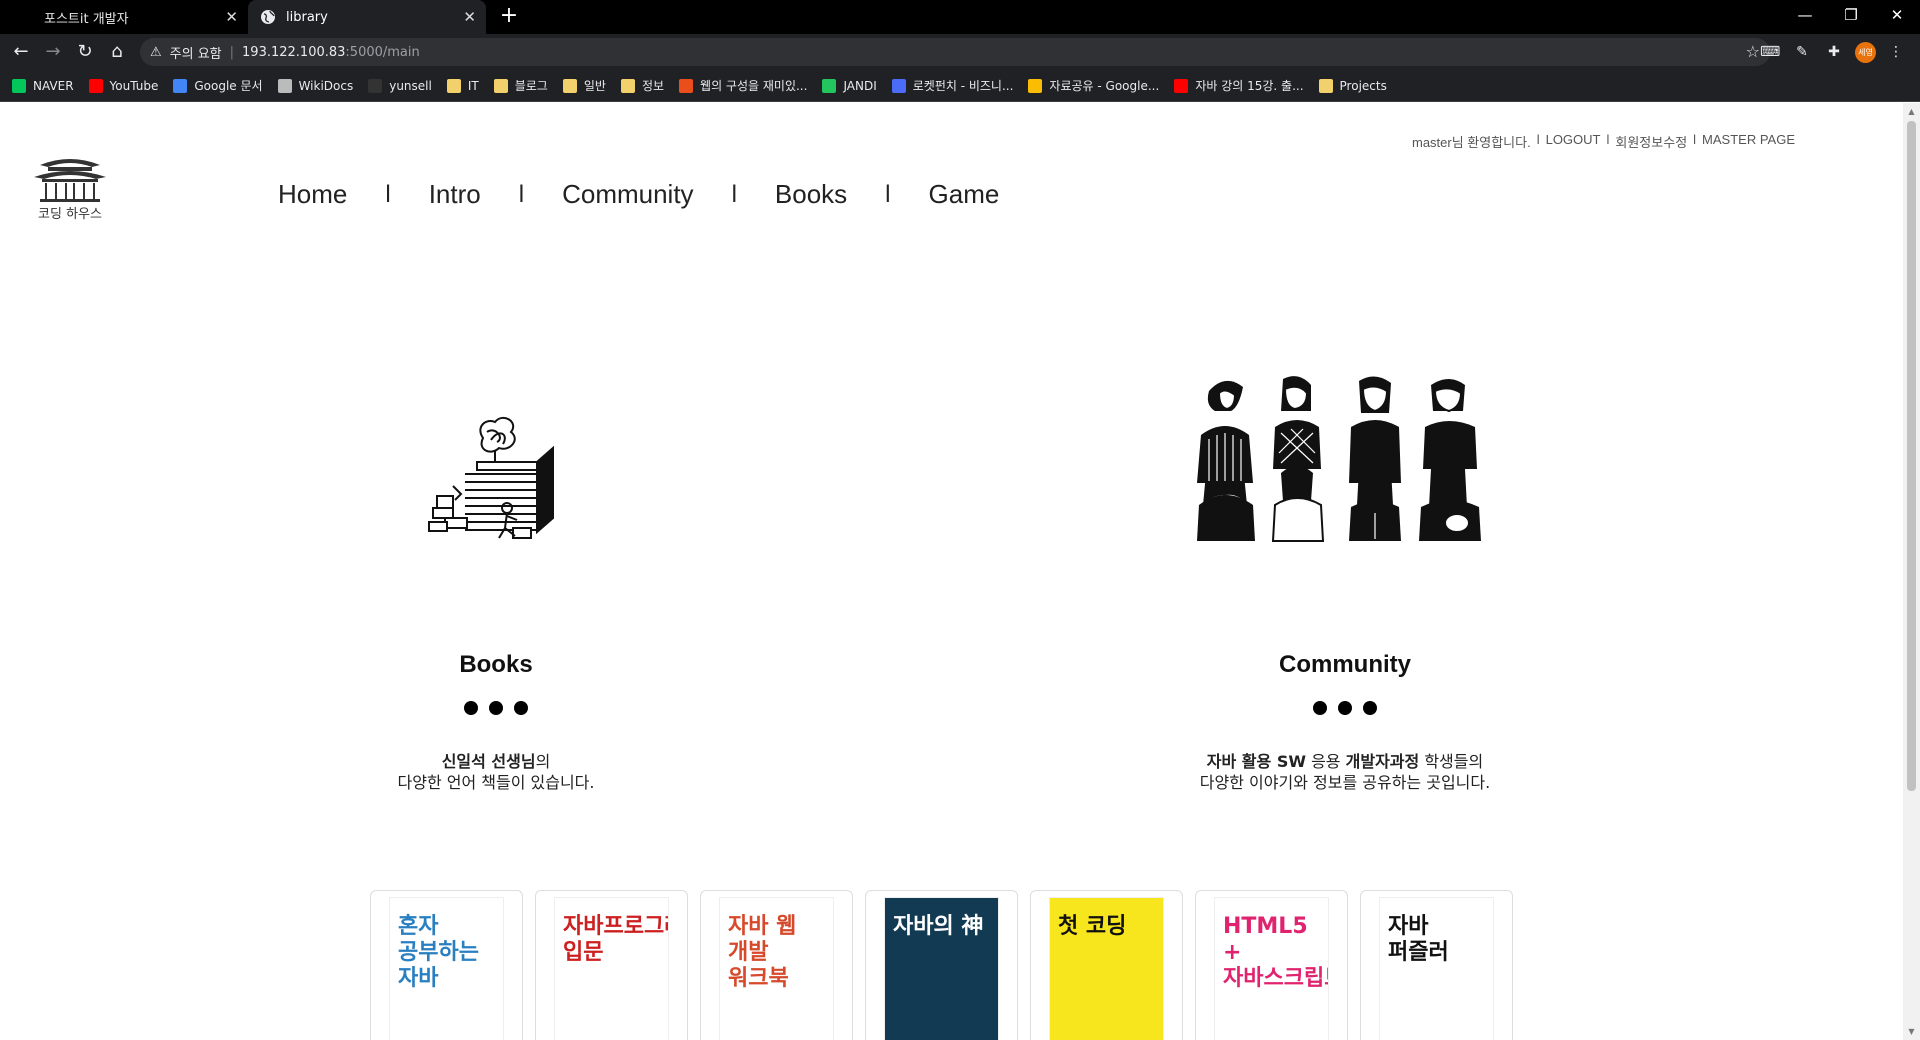  What do you see at coordinates (86, 19) in the screenshot?
I see `tab-title: 포스트it 개발자` at bounding box center [86, 19].